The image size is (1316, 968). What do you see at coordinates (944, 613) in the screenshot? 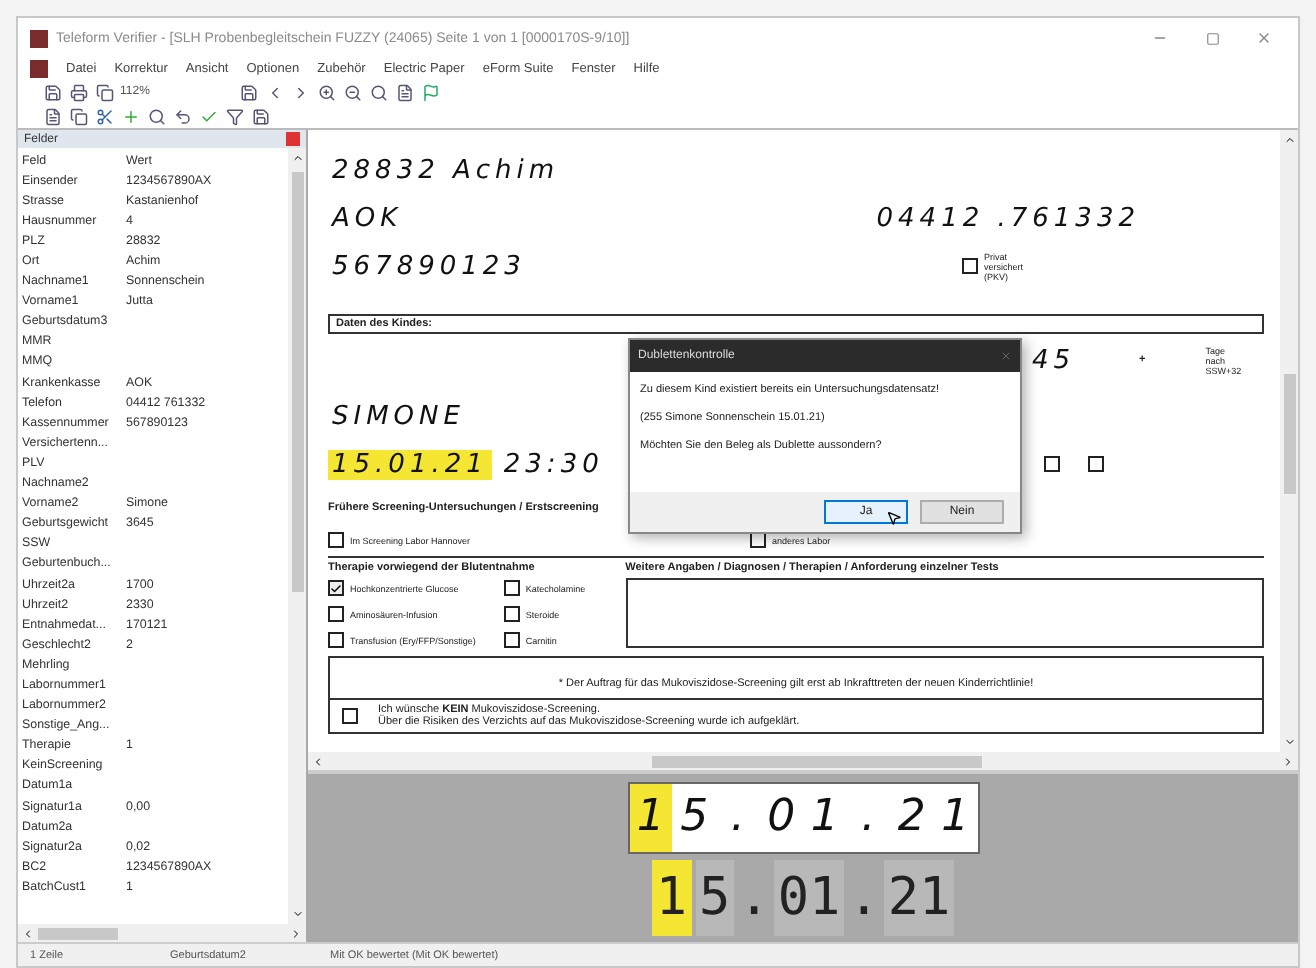
I see `notes-box` at bounding box center [944, 613].